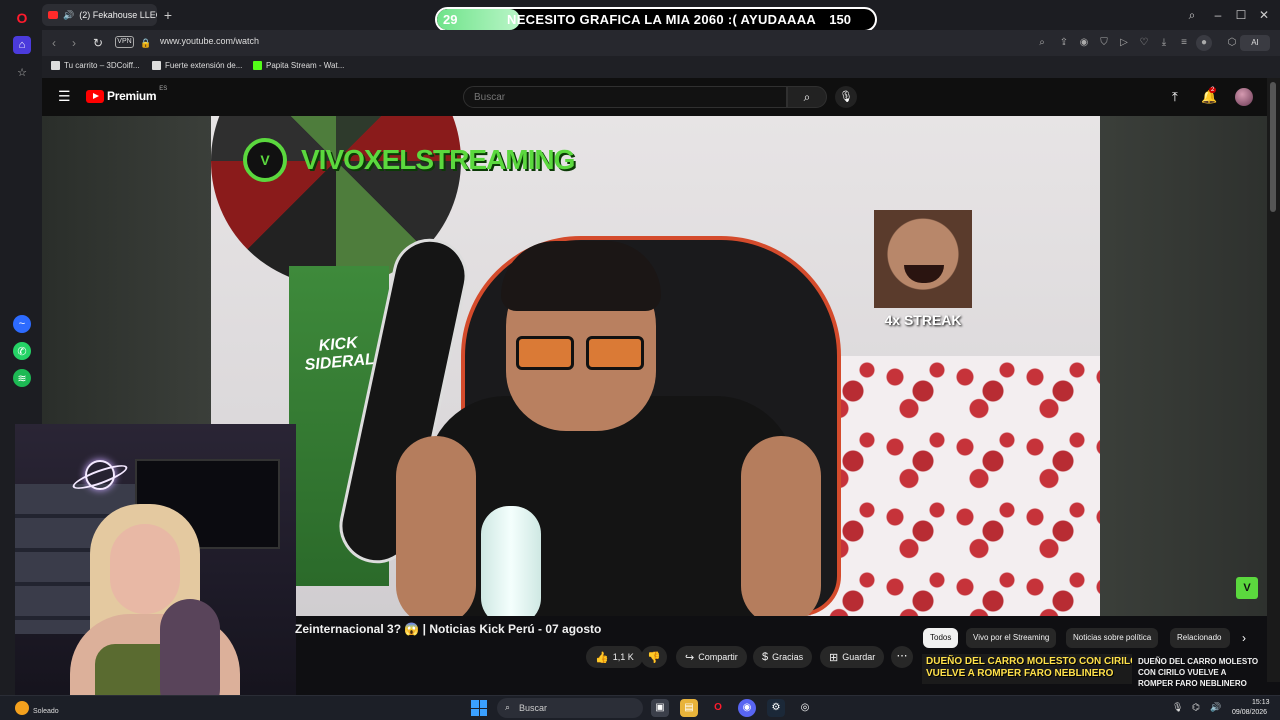  I want to click on streamer-arm-left, so click(436, 526).